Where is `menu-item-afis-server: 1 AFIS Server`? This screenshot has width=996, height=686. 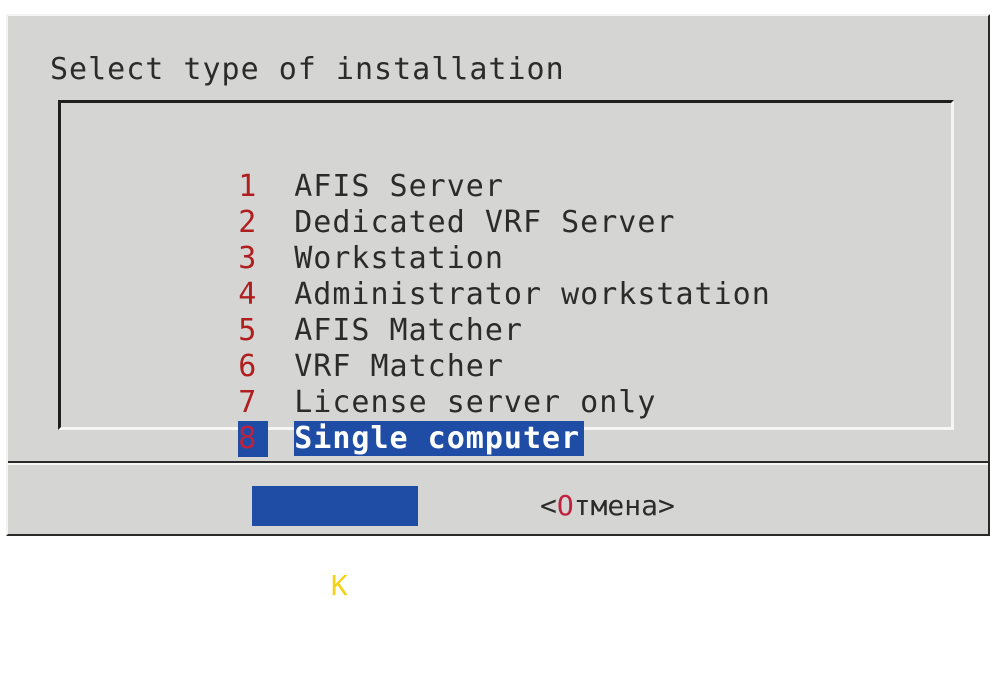
menu-item-afis-server: 1 AFIS Server is located at coordinates (335, 168).